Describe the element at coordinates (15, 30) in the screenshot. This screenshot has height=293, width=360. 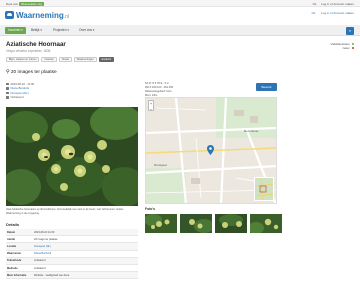
I see `nav-invoeren: Invoeren ▾` at that location.